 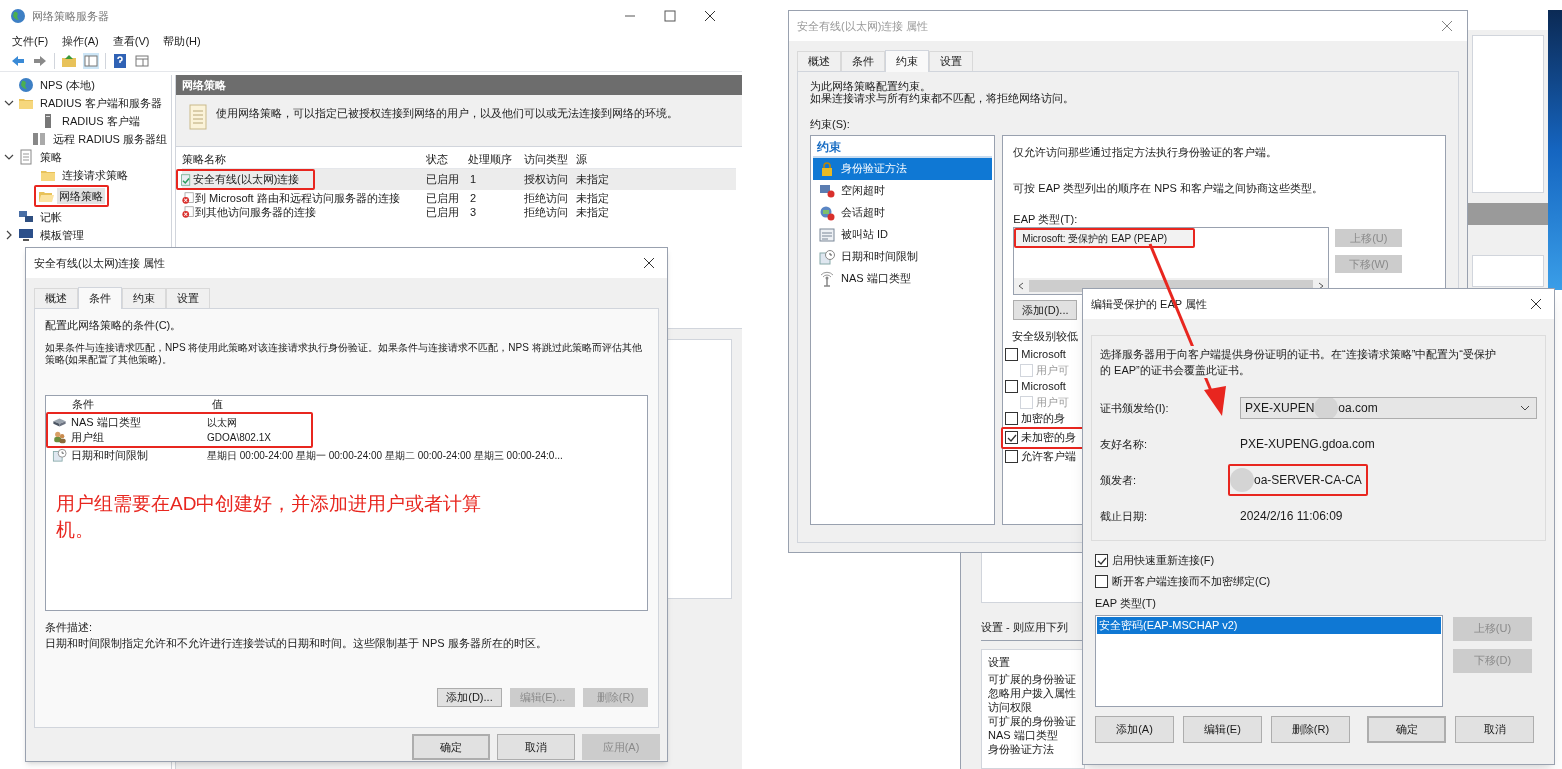 I want to click on globe-icon, so click(x=26, y=85).